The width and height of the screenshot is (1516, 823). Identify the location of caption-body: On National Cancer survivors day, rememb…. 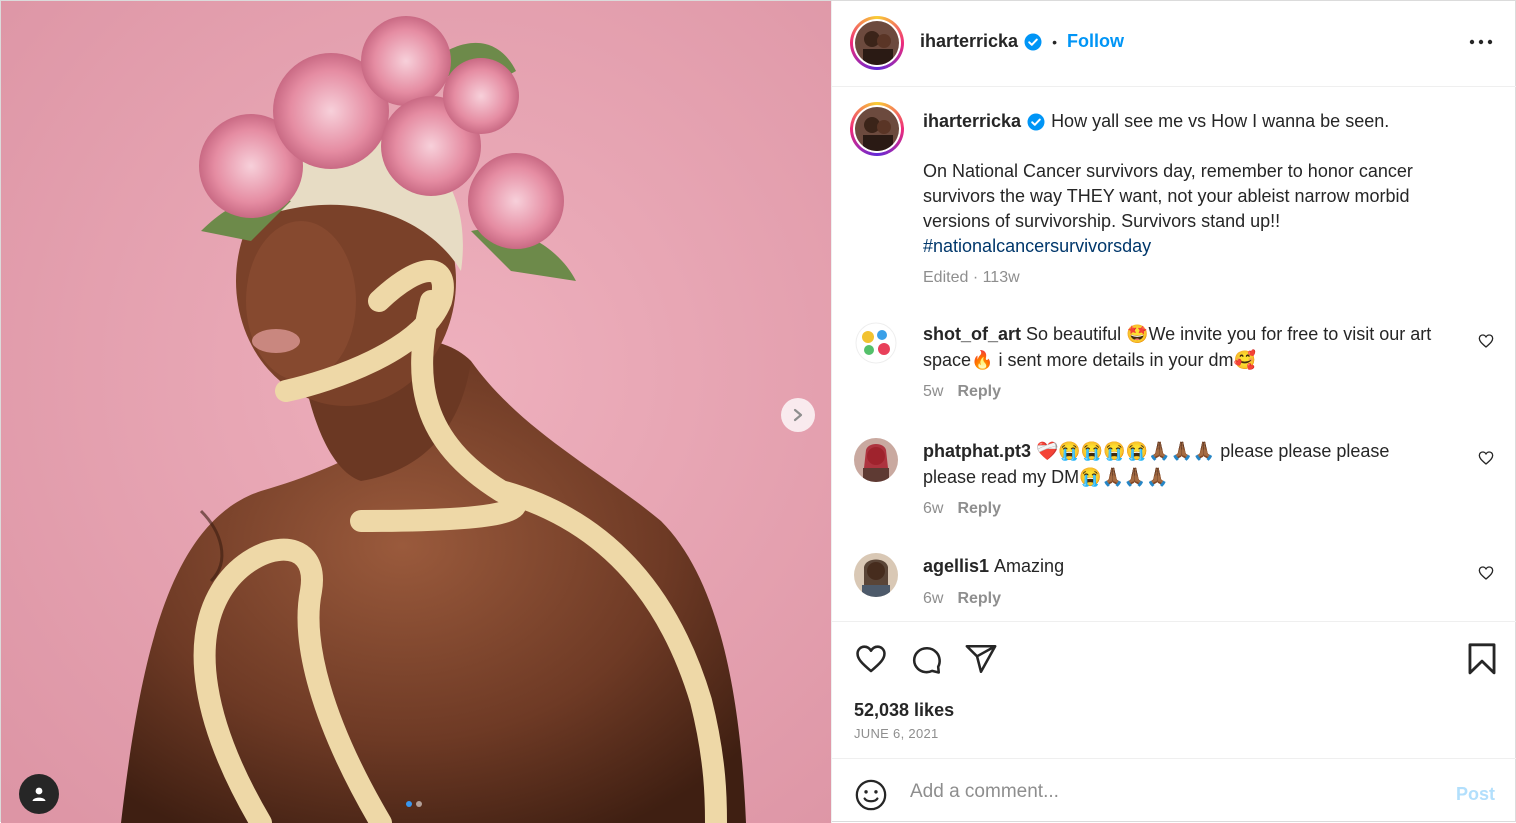
(1168, 196).